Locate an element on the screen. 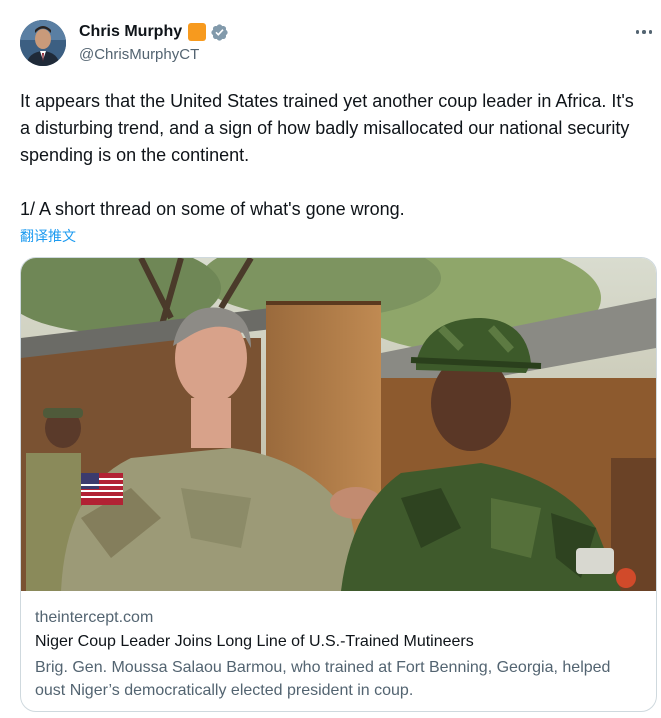  card-domain: theintercept.com is located at coordinates (94, 617).